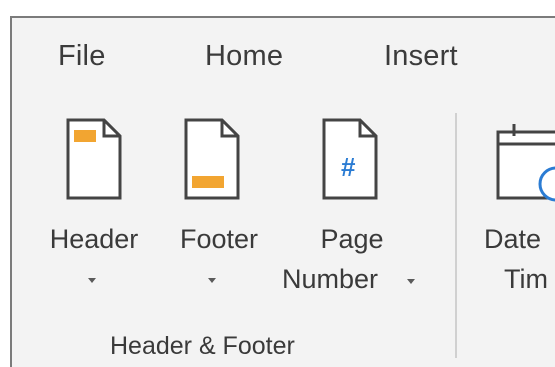 This screenshot has width=555, height=367. What do you see at coordinates (456, 235) in the screenshot?
I see `group-separator` at bounding box center [456, 235].